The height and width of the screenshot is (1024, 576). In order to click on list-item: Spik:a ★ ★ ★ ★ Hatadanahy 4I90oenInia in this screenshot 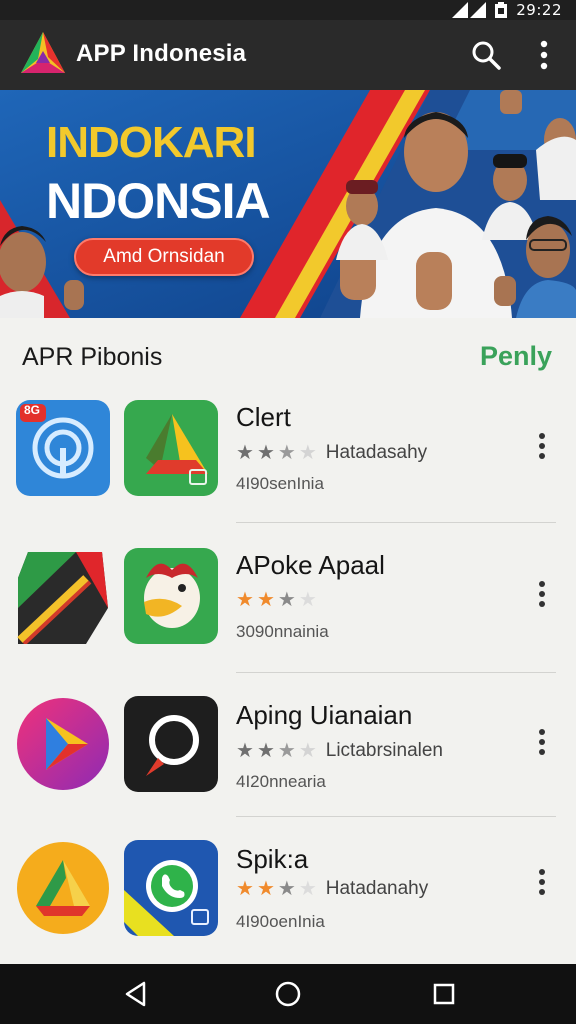, I will do `click(288, 903)`.